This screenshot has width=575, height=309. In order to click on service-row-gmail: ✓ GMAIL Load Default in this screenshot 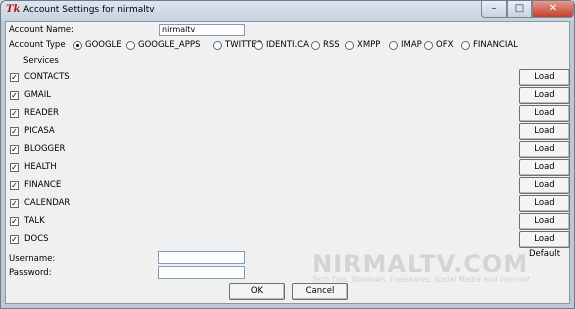, I will do `click(290, 101)`.